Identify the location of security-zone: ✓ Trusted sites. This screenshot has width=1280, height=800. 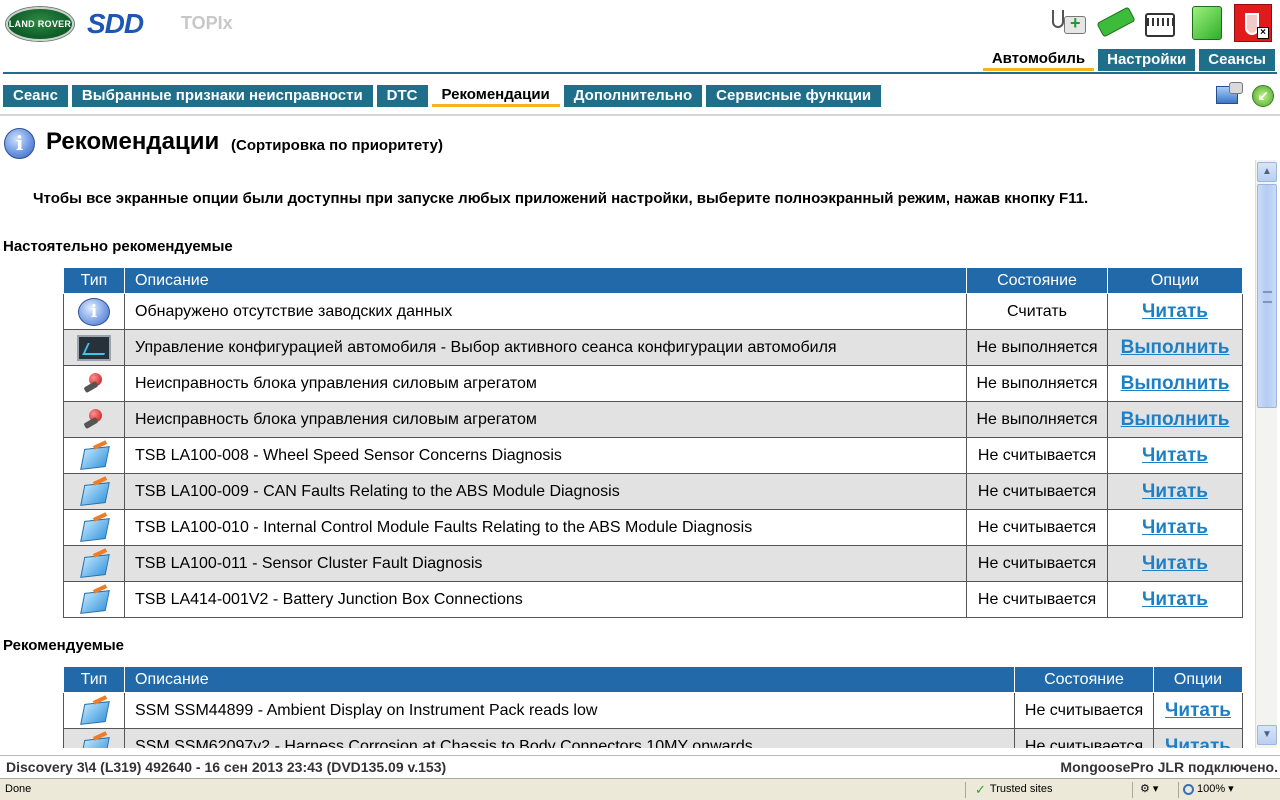
(1013, 789).